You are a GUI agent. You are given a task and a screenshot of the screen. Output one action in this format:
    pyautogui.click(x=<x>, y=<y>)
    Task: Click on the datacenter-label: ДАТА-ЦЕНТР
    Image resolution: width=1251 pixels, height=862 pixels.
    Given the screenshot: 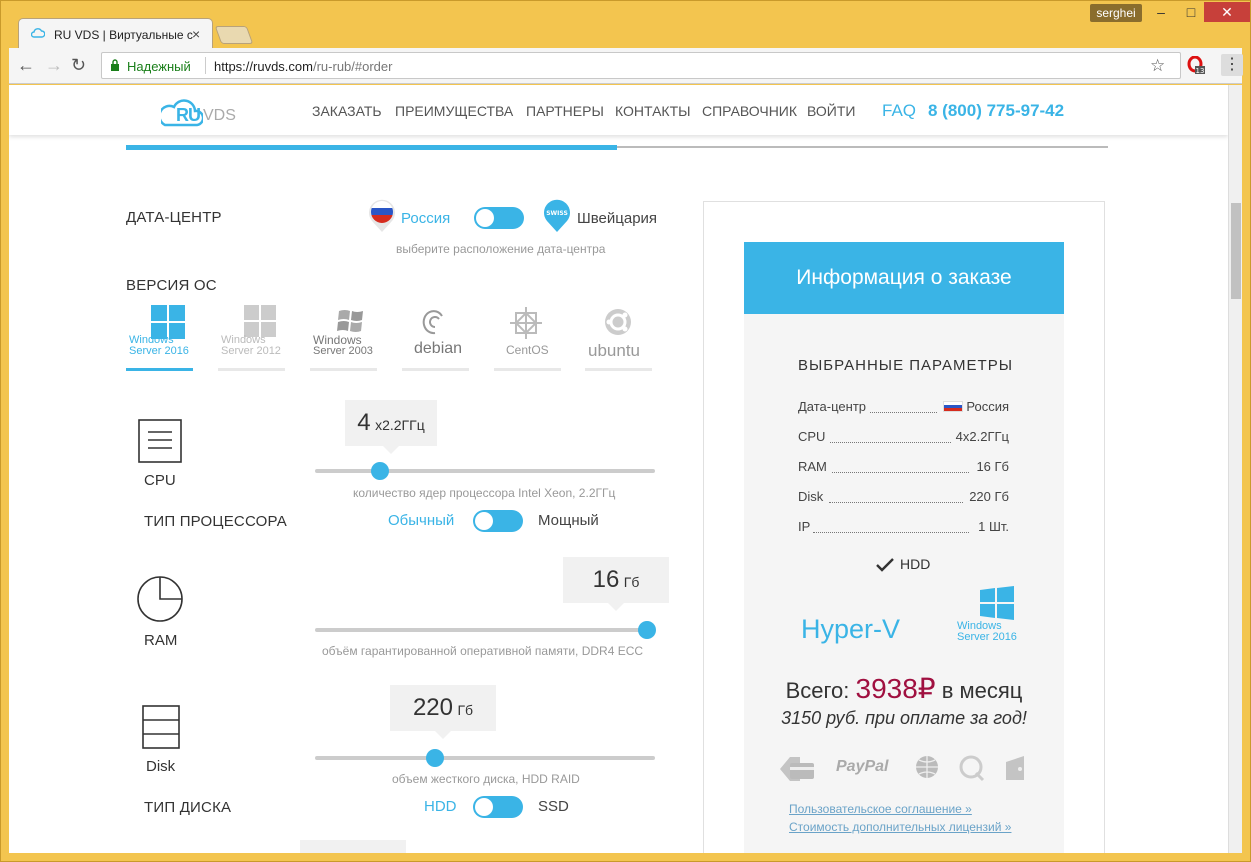 What is the action you would take?
    pyautogui.click(x=174, y=217)
    